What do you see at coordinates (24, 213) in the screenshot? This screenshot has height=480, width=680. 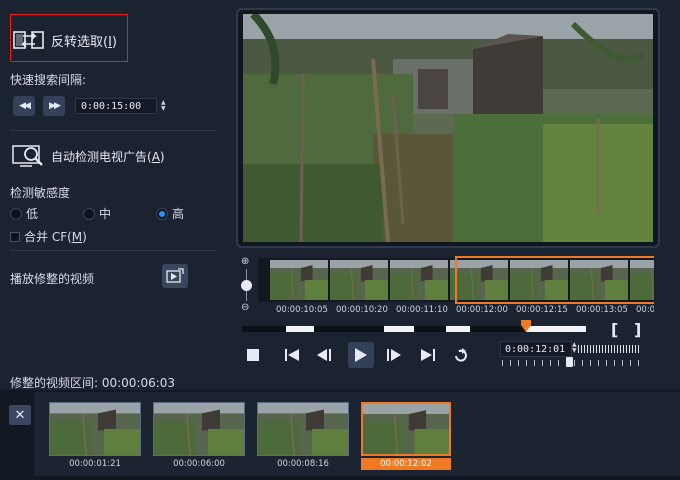 I see `sensitivity-low-radio: 低` at bounding box center [24, 213].